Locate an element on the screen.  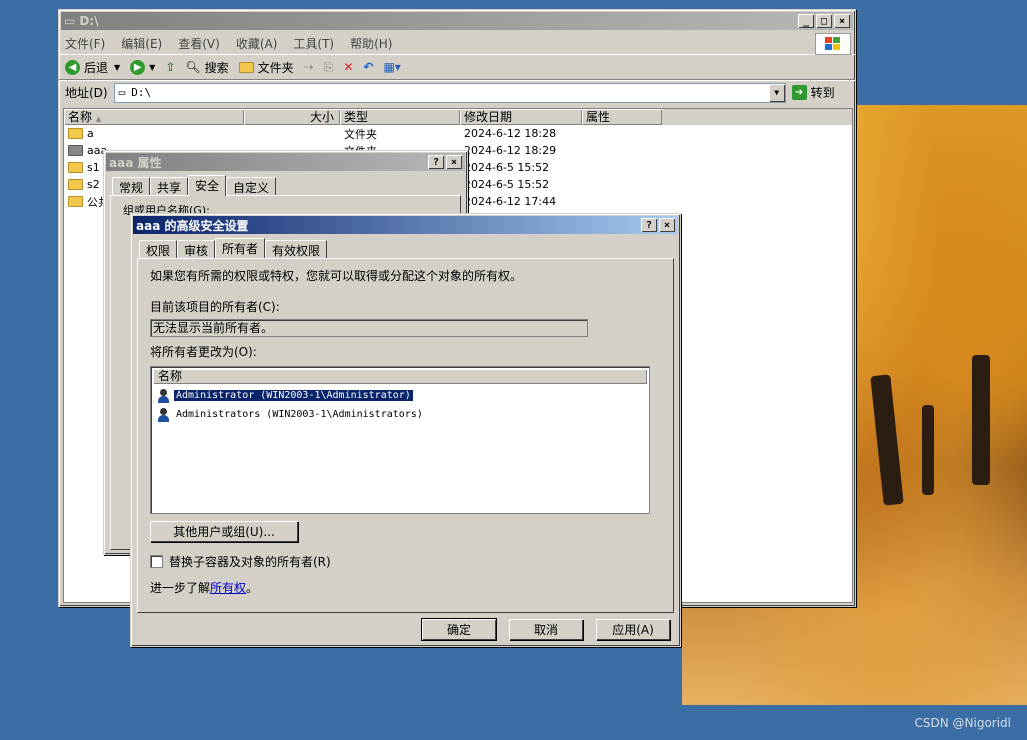
tab-general: 常规 is located at coordinates (131, 186).